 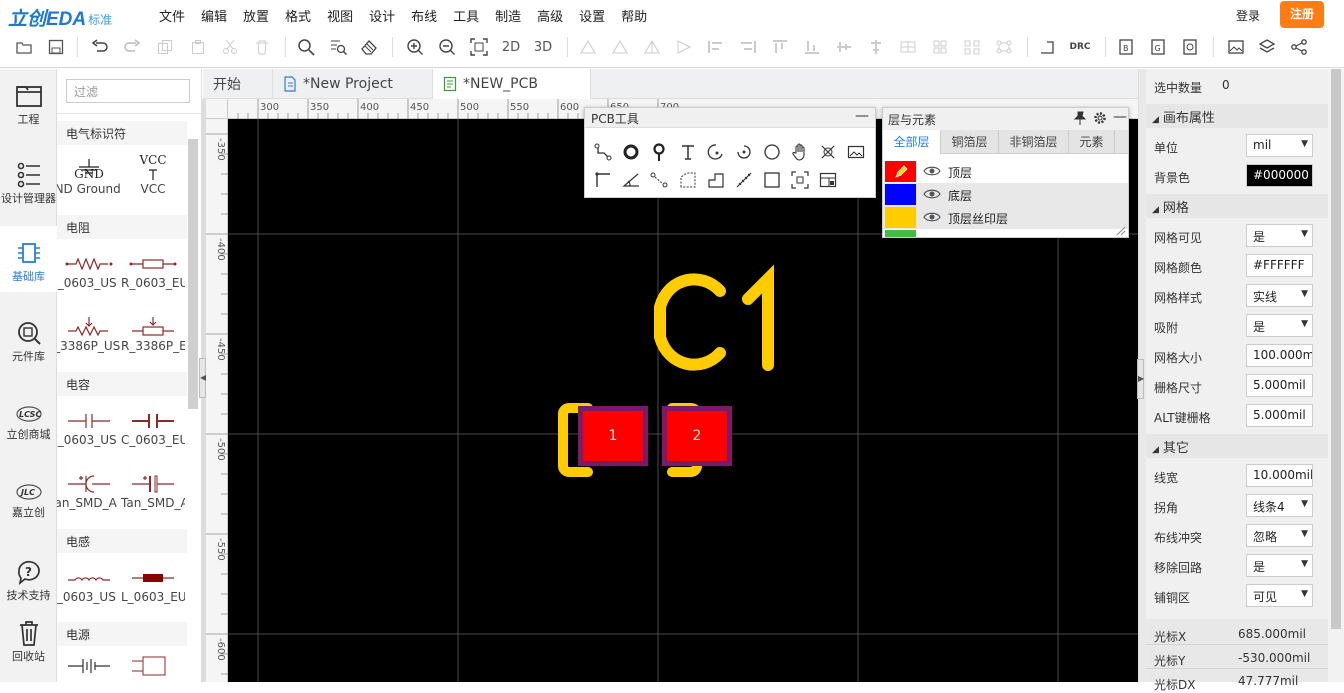 What do you see at coordinates (716, 152) in the screenshot?
I see `arc-tool-icon` at bounding box center [716, 152].